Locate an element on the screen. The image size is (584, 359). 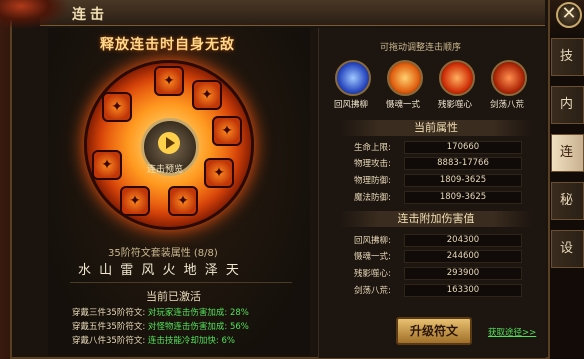
skill-label: 回风拂柳 is located at coordinates (351, 105).